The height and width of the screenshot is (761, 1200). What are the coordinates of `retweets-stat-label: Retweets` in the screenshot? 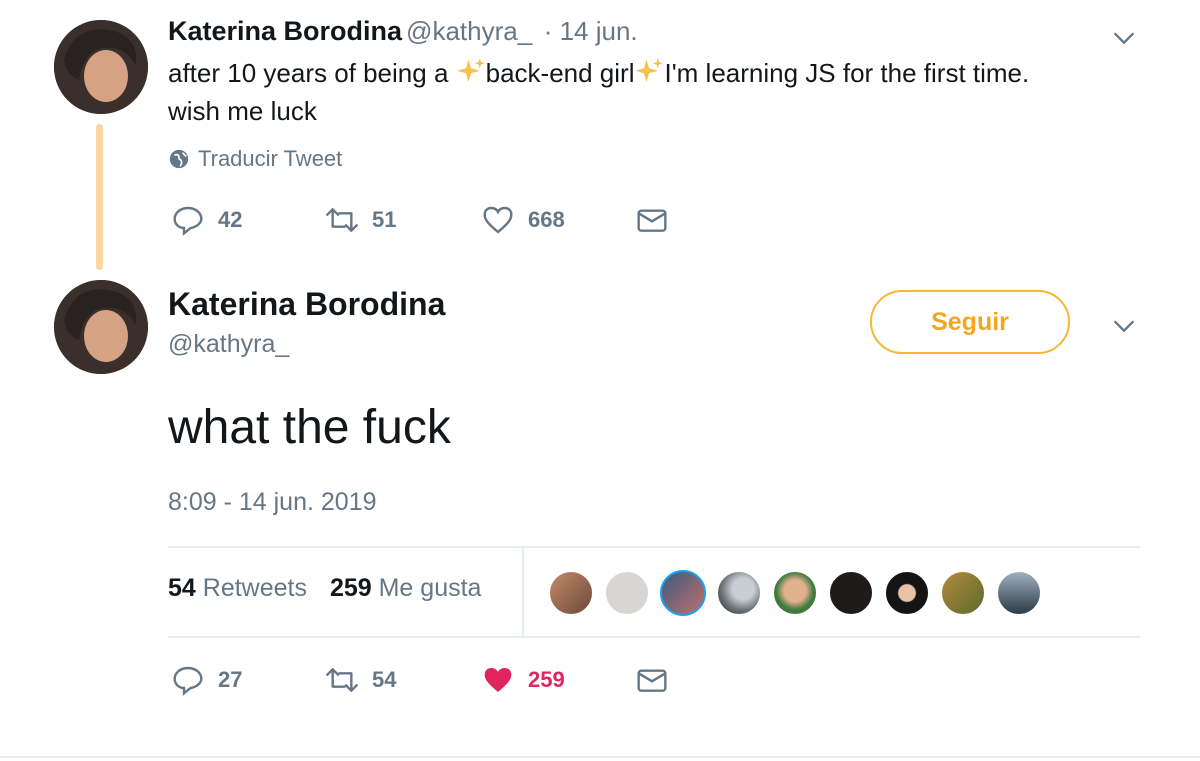 It's located at (254, 588).